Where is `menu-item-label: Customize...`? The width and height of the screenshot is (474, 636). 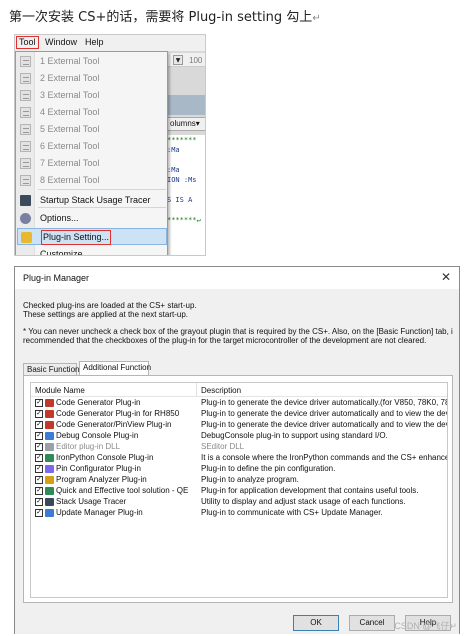 menu-item-label: Customize... is located at coordinates (65, 252).